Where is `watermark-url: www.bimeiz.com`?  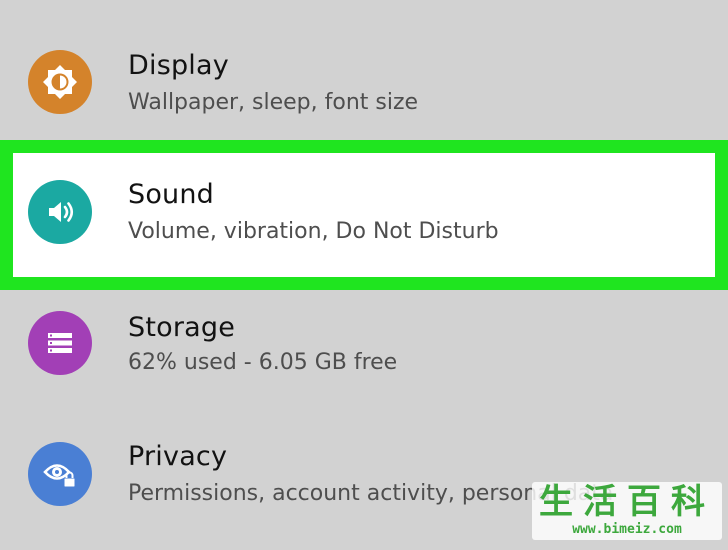
watermark-url: www.bimeiz.com is located at coordinates (627, 529).